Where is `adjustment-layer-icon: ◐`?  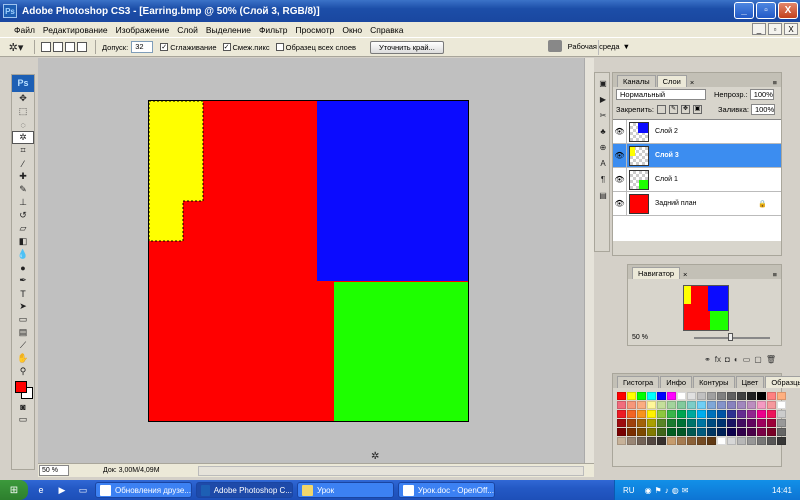
adjustment-layer-icon: ◐ is located at coordinates (736, 359).